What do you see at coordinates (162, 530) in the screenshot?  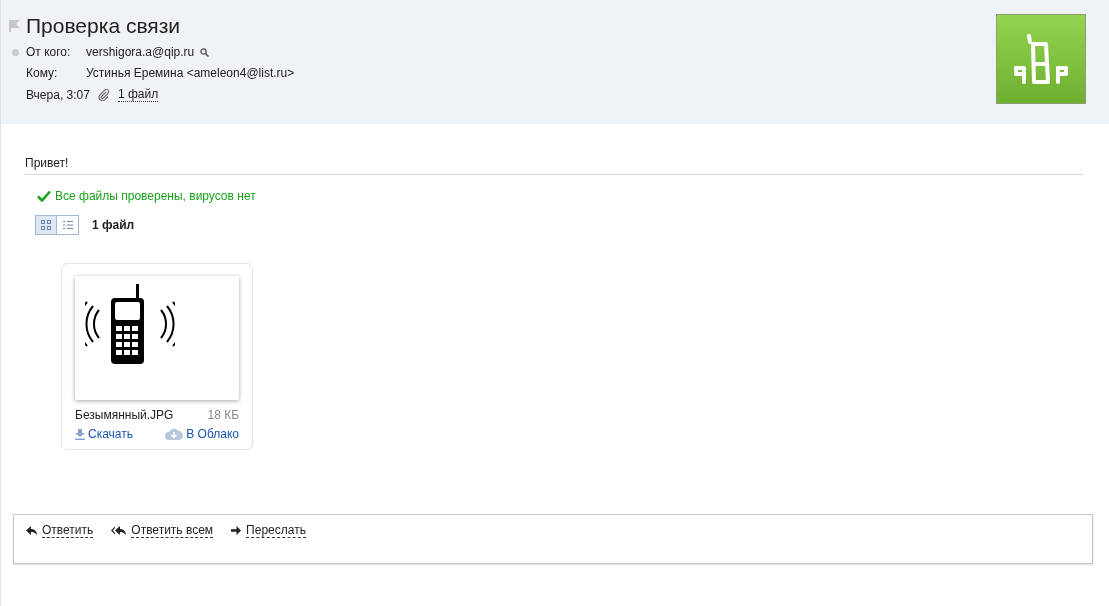 I see `reply-all-link: Ответить всем` at bounding box center [162, 530].